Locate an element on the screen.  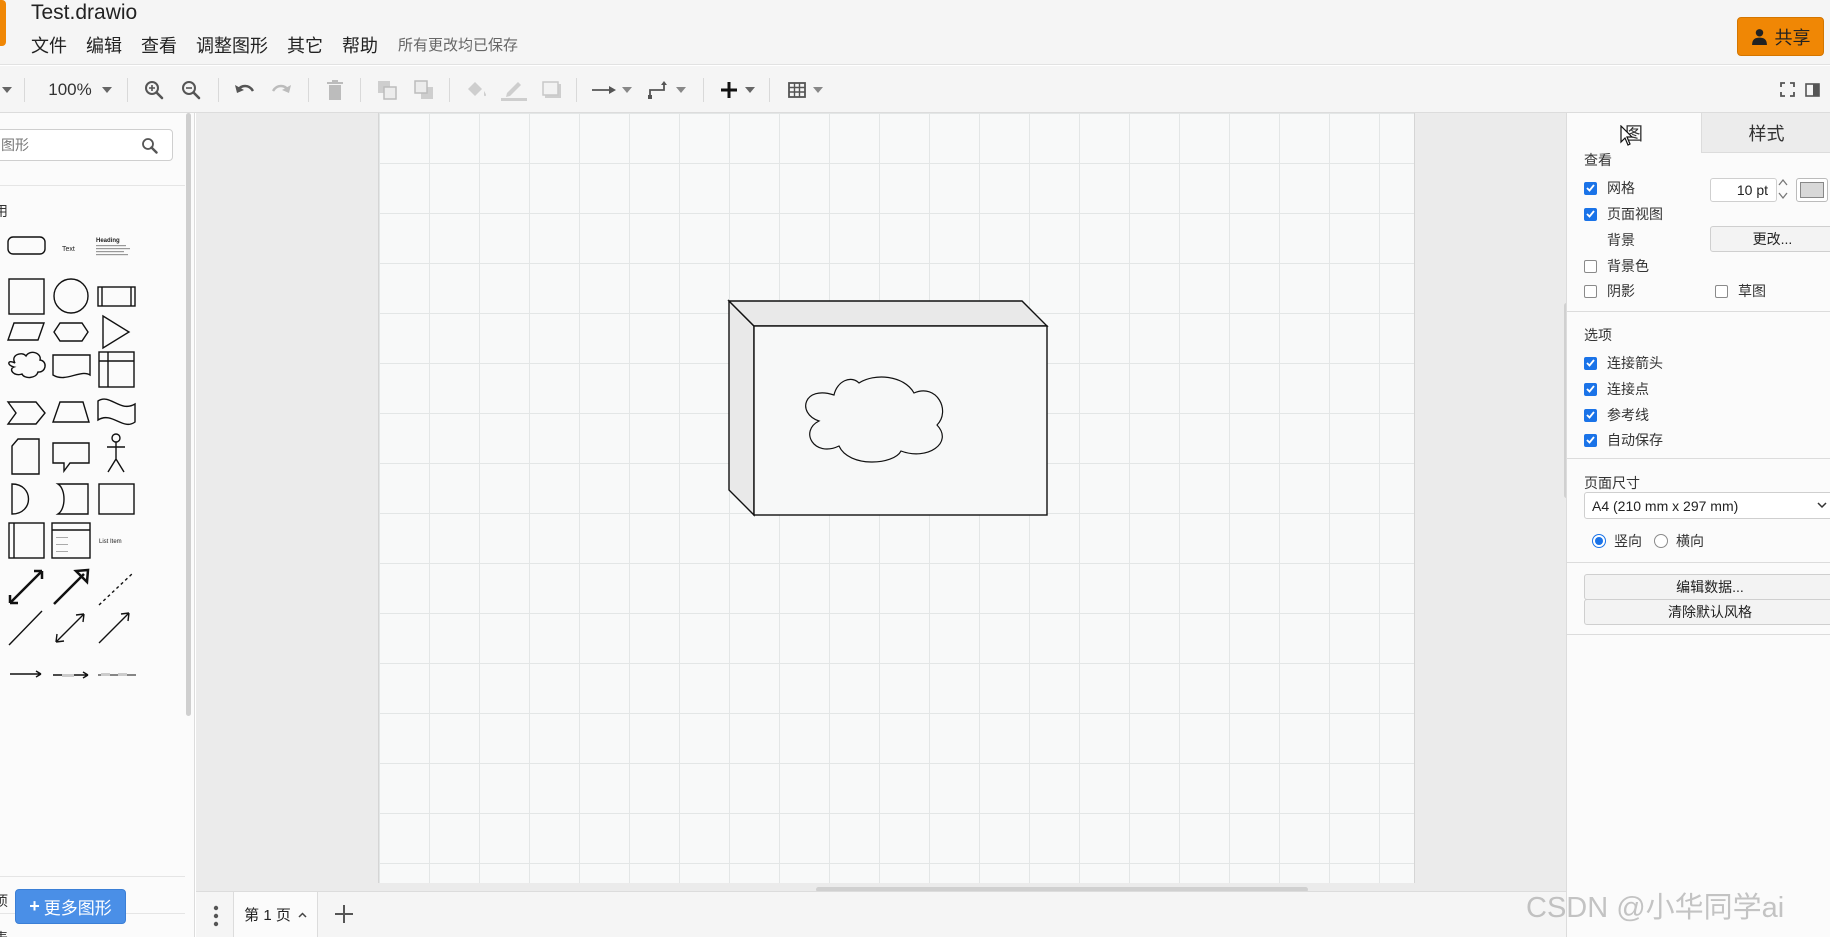
shape-palette-canvas: Text Heading List Item is located at coordinates (71, 457).